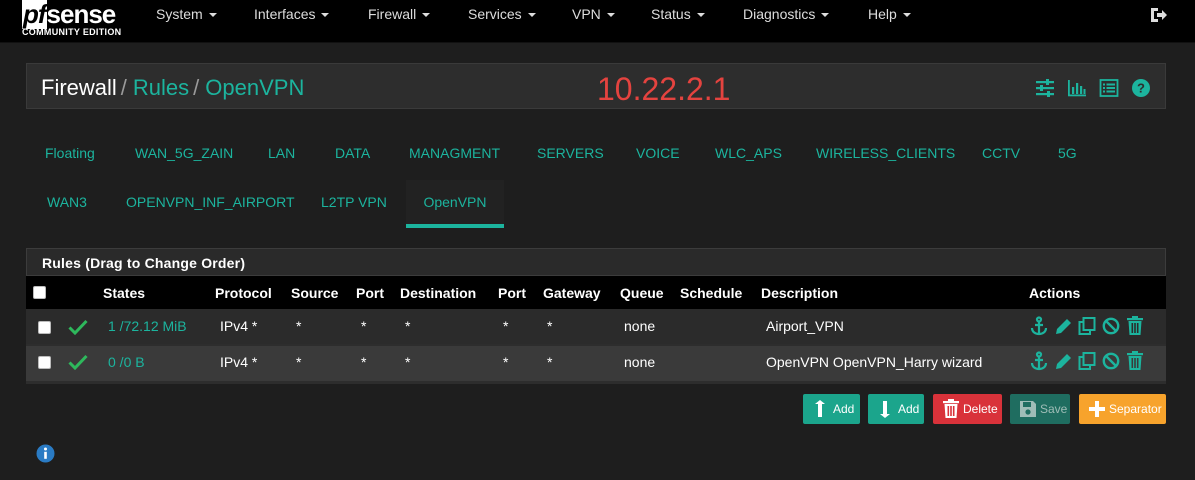 This screenshot has width=1195, height=480. What do you see at coordinates (967, 409) in the screenshot?
I see `delete-button: Delete` at bounding box center [967, 409].